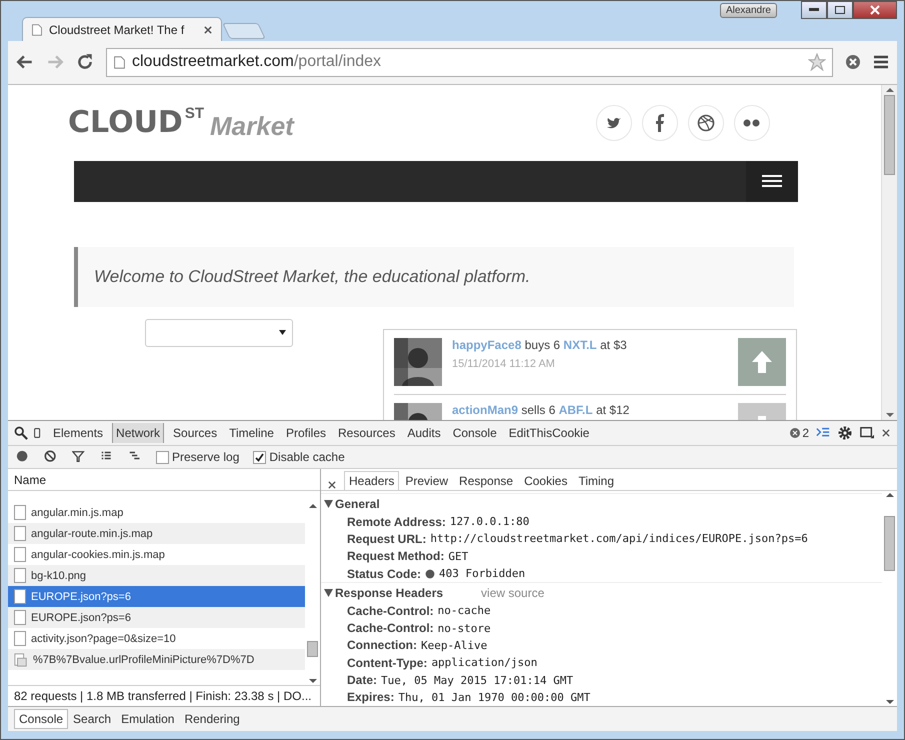 This screenshot has width=905, height=740. Describe the element at coordinates (540, 345) in the screenshot. I see `activity-text: happyFace8 buys 6 NXT.L at $3` at that location.